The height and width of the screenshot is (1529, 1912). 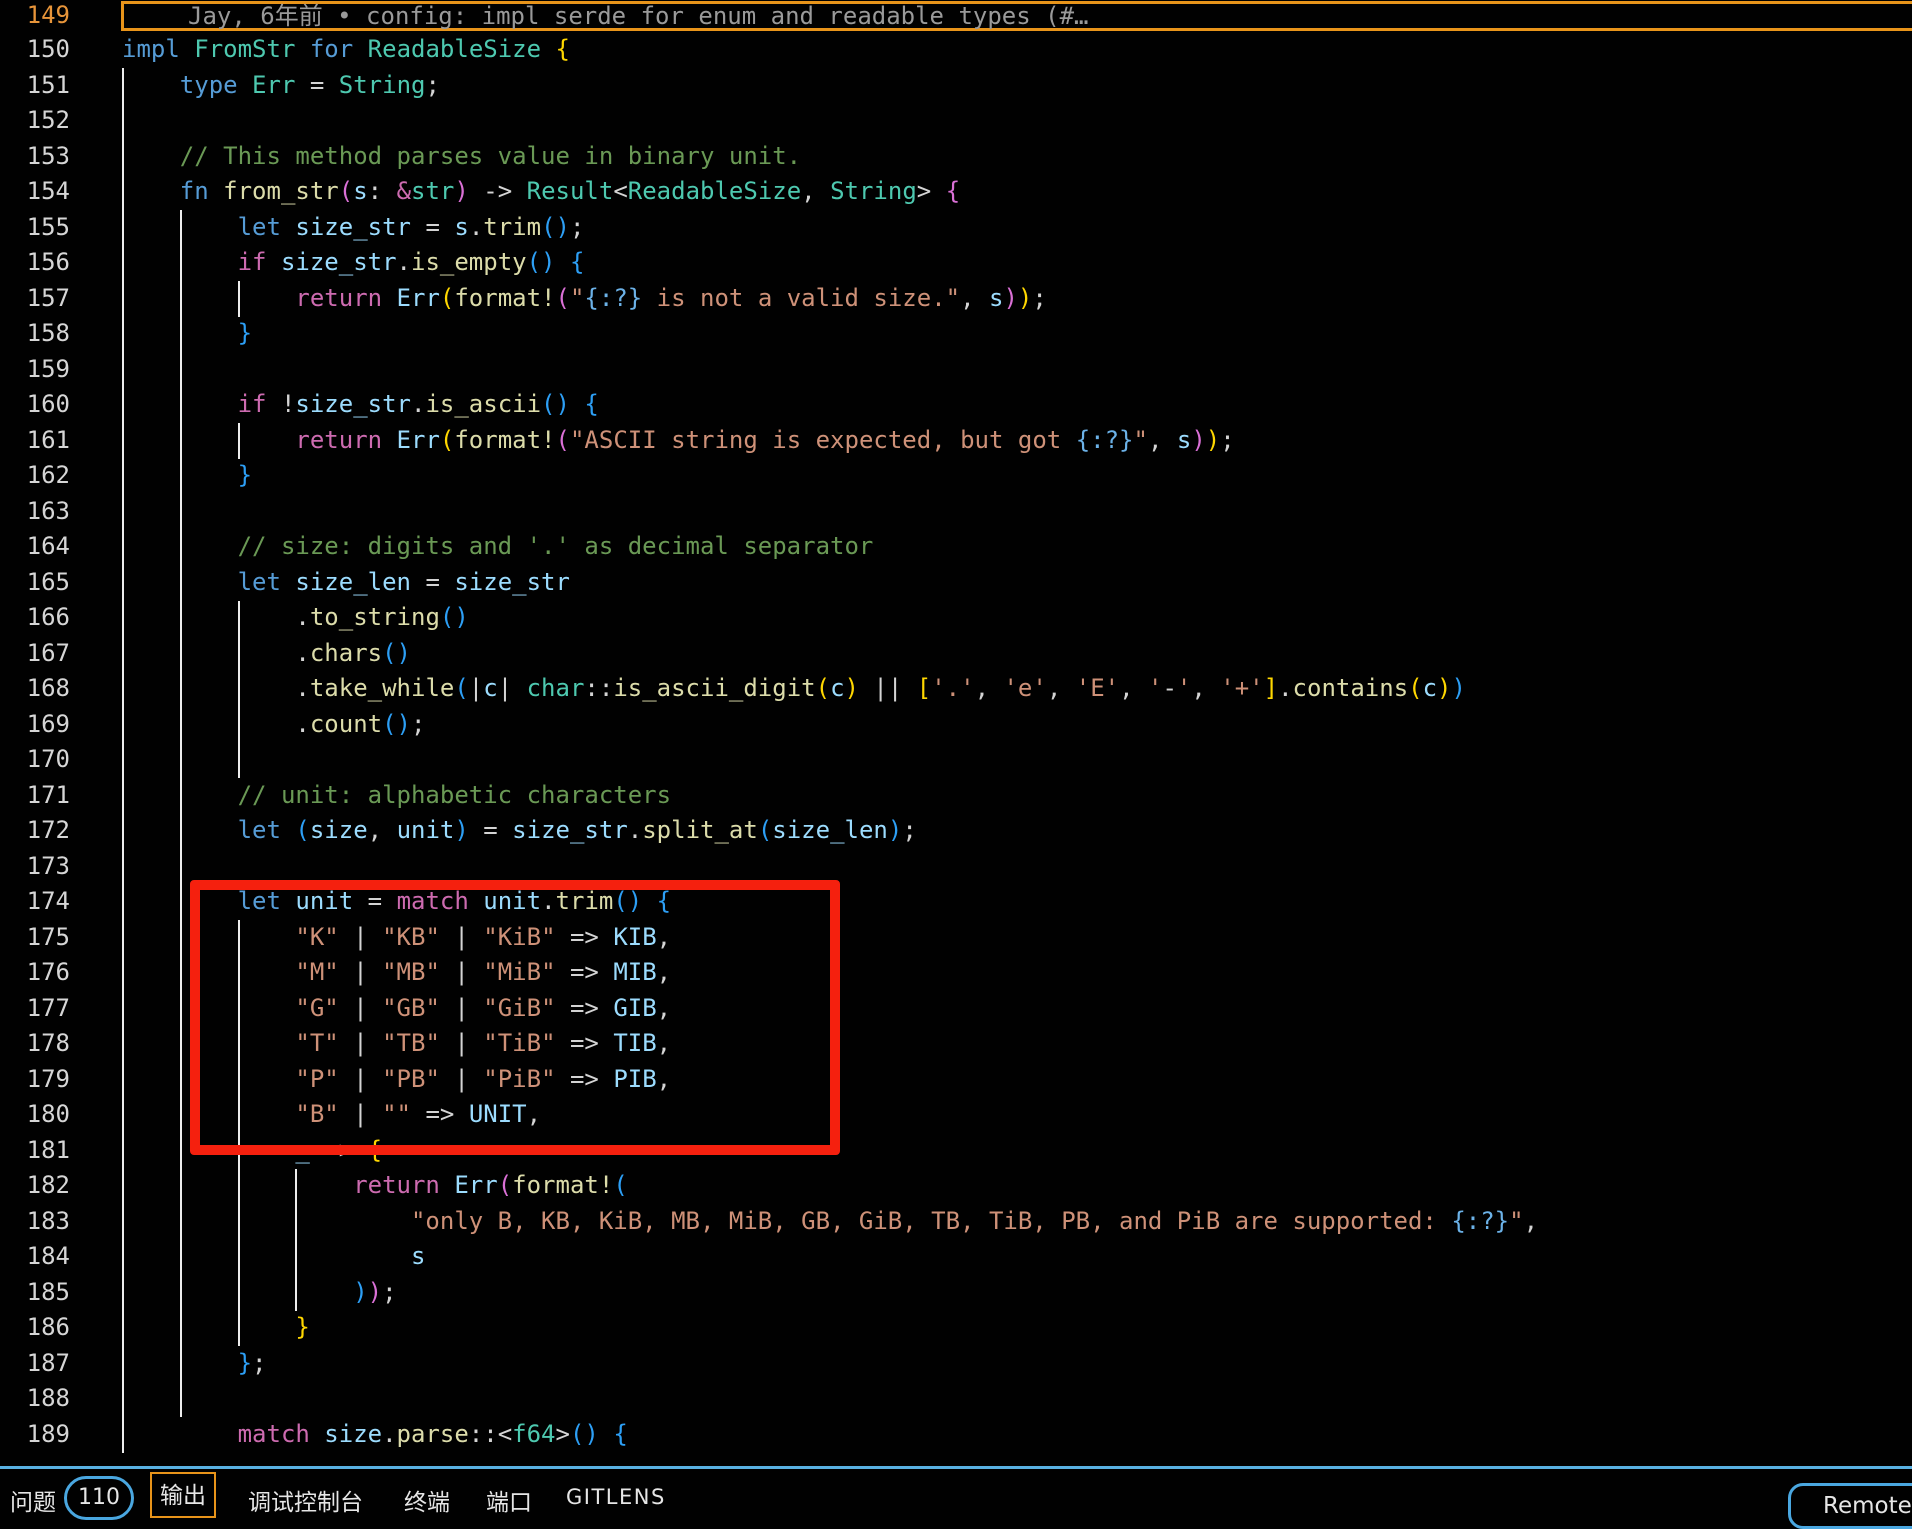 I want to click on code-line: 170, so click(x=956, y=760).